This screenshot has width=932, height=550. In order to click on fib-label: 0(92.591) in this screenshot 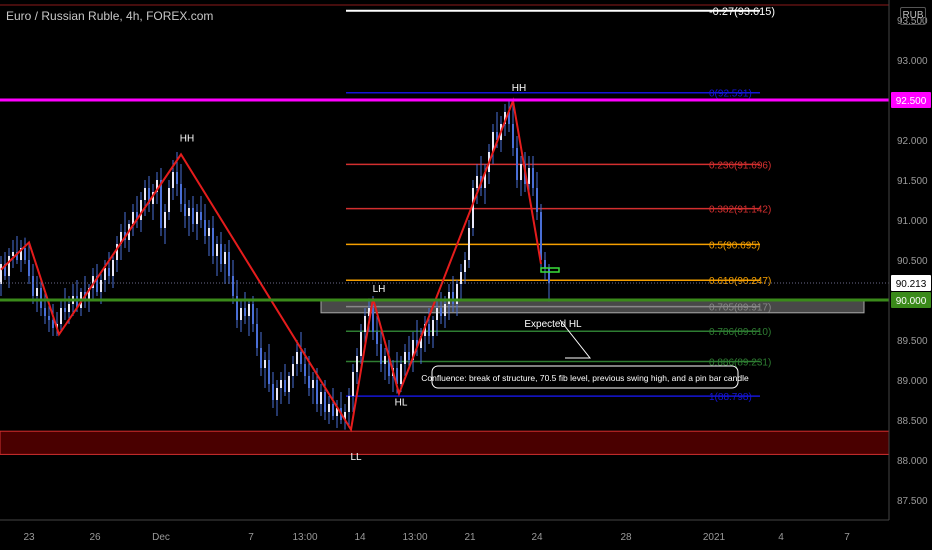, I will do `click(730, 94)`.